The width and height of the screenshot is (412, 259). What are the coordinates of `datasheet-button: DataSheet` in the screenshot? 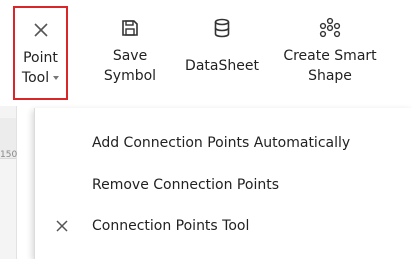 It's located at (222, 53).